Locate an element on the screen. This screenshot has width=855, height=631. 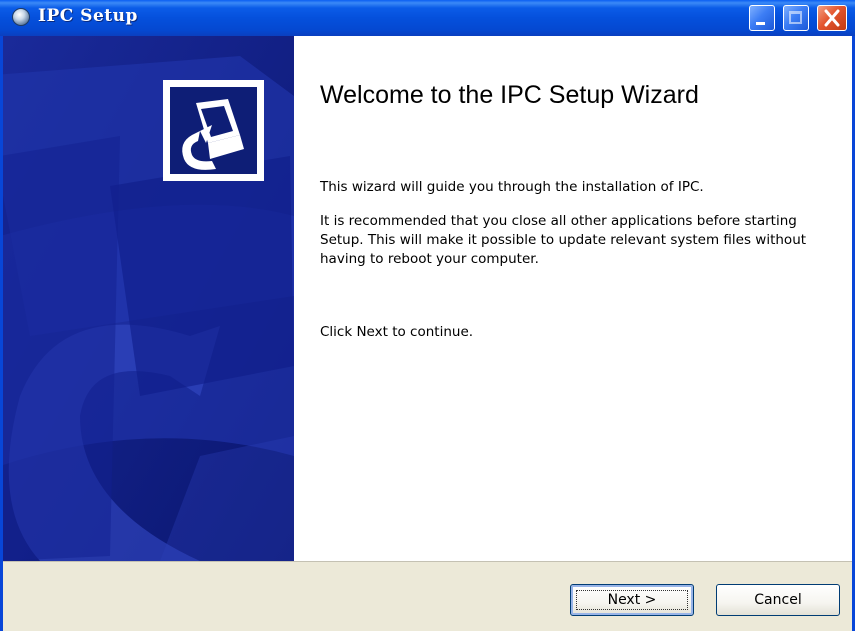
minimize-button is located at coordinates (762, 18).